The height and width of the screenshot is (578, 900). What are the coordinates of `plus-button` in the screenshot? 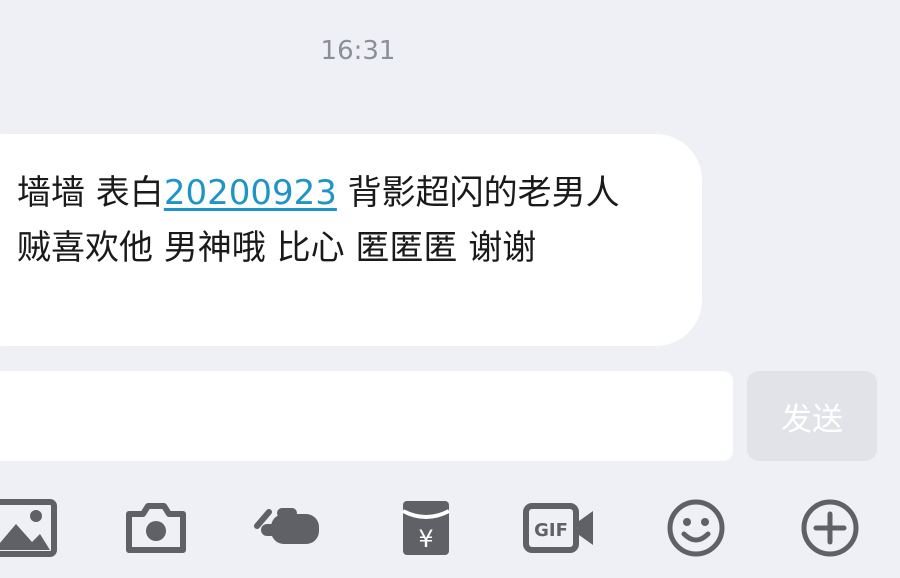 It's located at (830, 528).